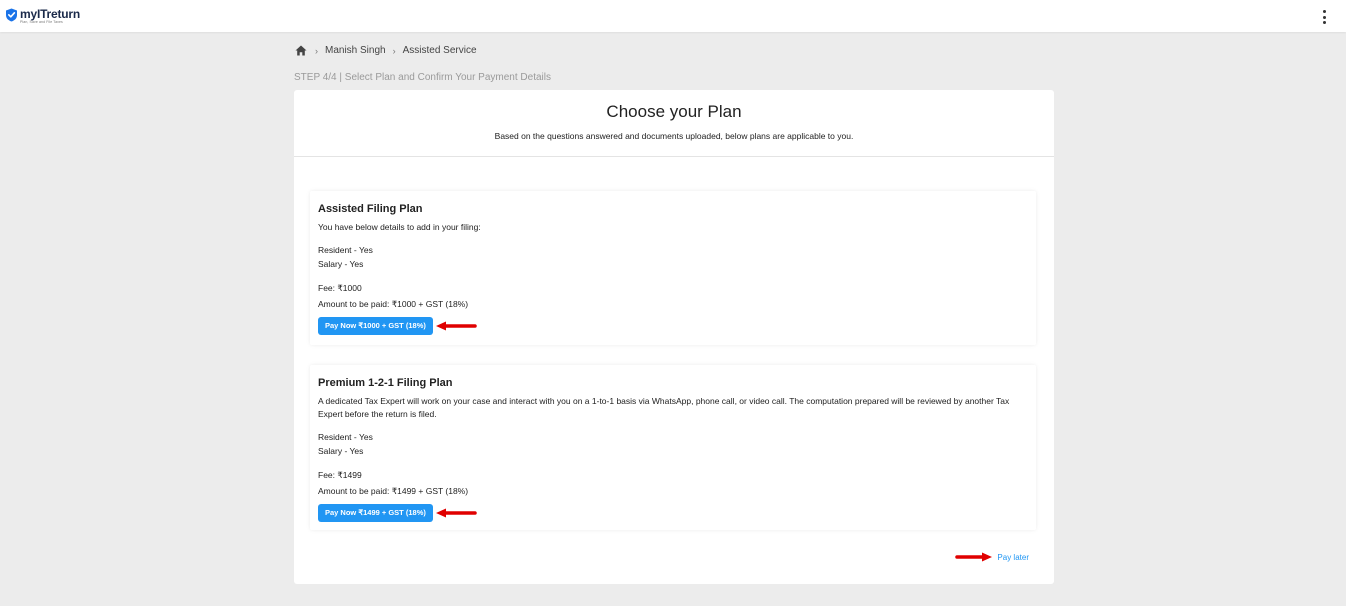  What do you see at coordinates (389, 50) in the screenshot?
I see `breadcrumb: › Manish Singh › Assisted Service` at bounding box center [389, 50].